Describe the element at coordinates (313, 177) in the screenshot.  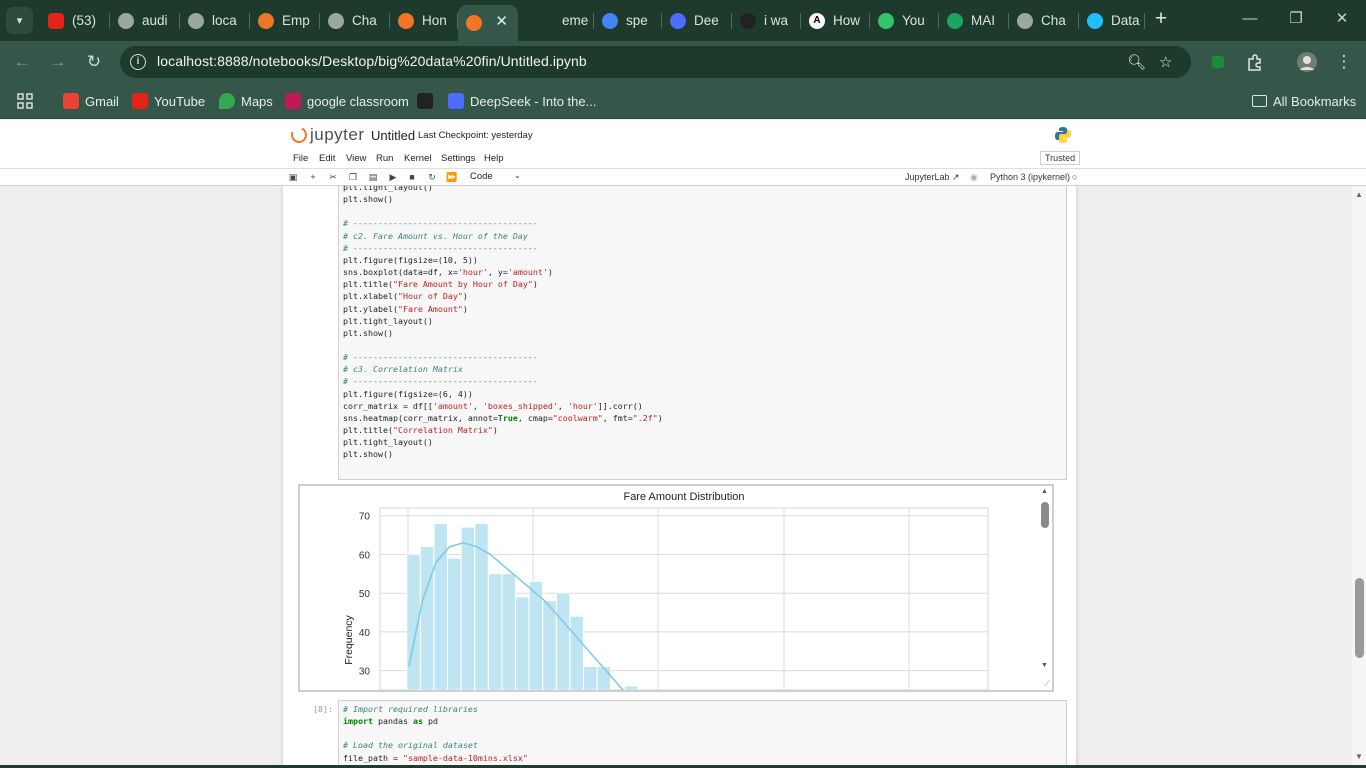
I see `insert-cell-icon: +` at that location.